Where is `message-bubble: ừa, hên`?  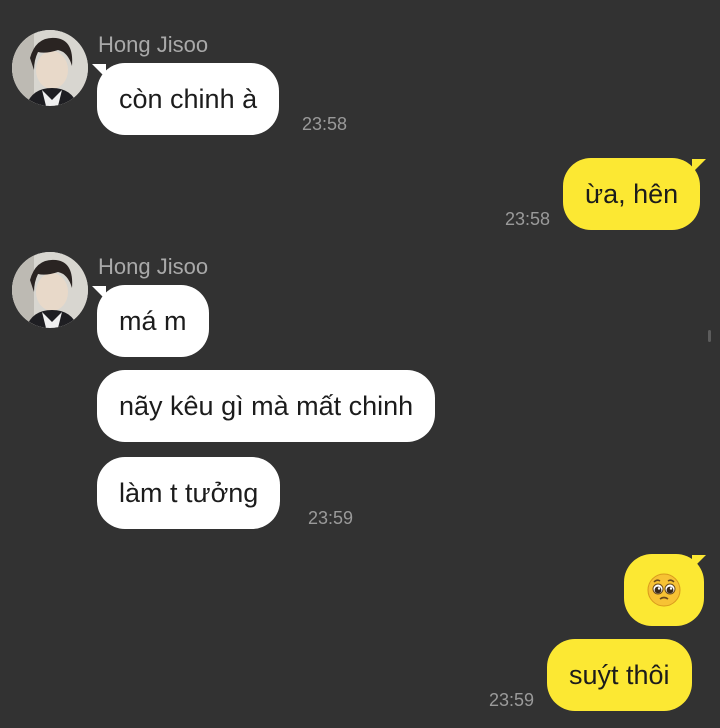
message-bubble: ừa, hên is located at coordinates (632, 194).